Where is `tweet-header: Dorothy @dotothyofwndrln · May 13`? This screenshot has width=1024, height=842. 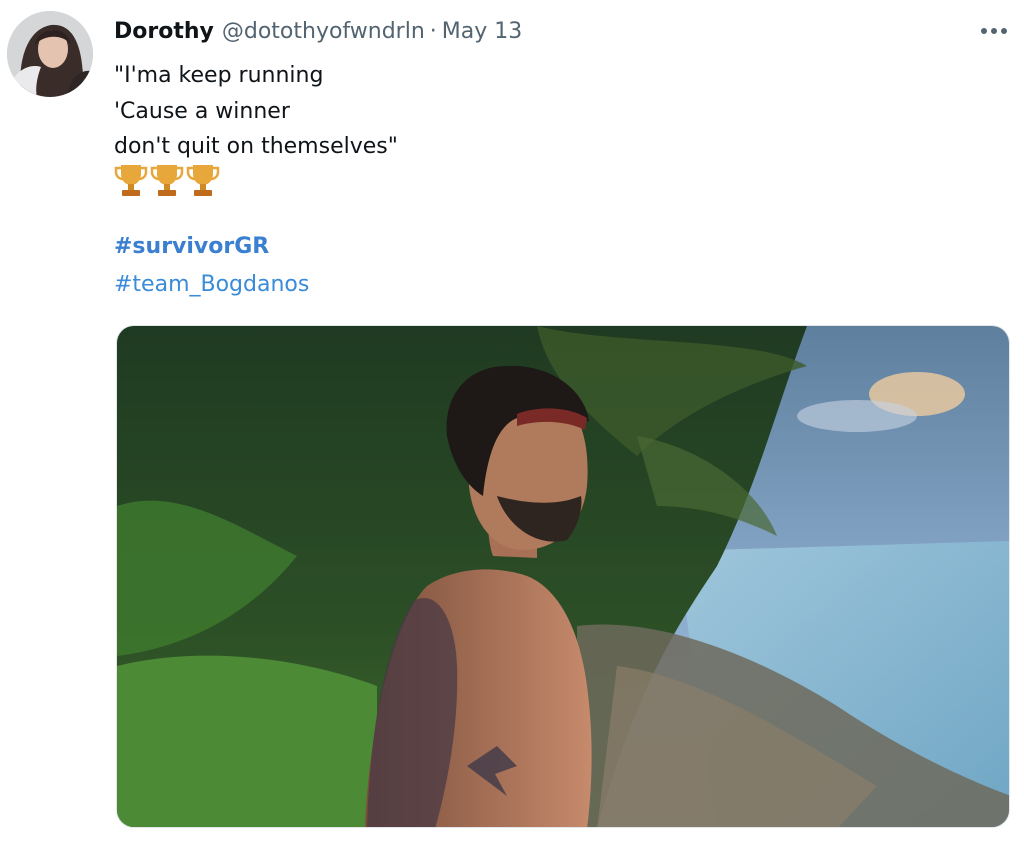
tweet-header: Dorothy @dotothyofwndrln · May 13 is located at coordinates (318, 31).